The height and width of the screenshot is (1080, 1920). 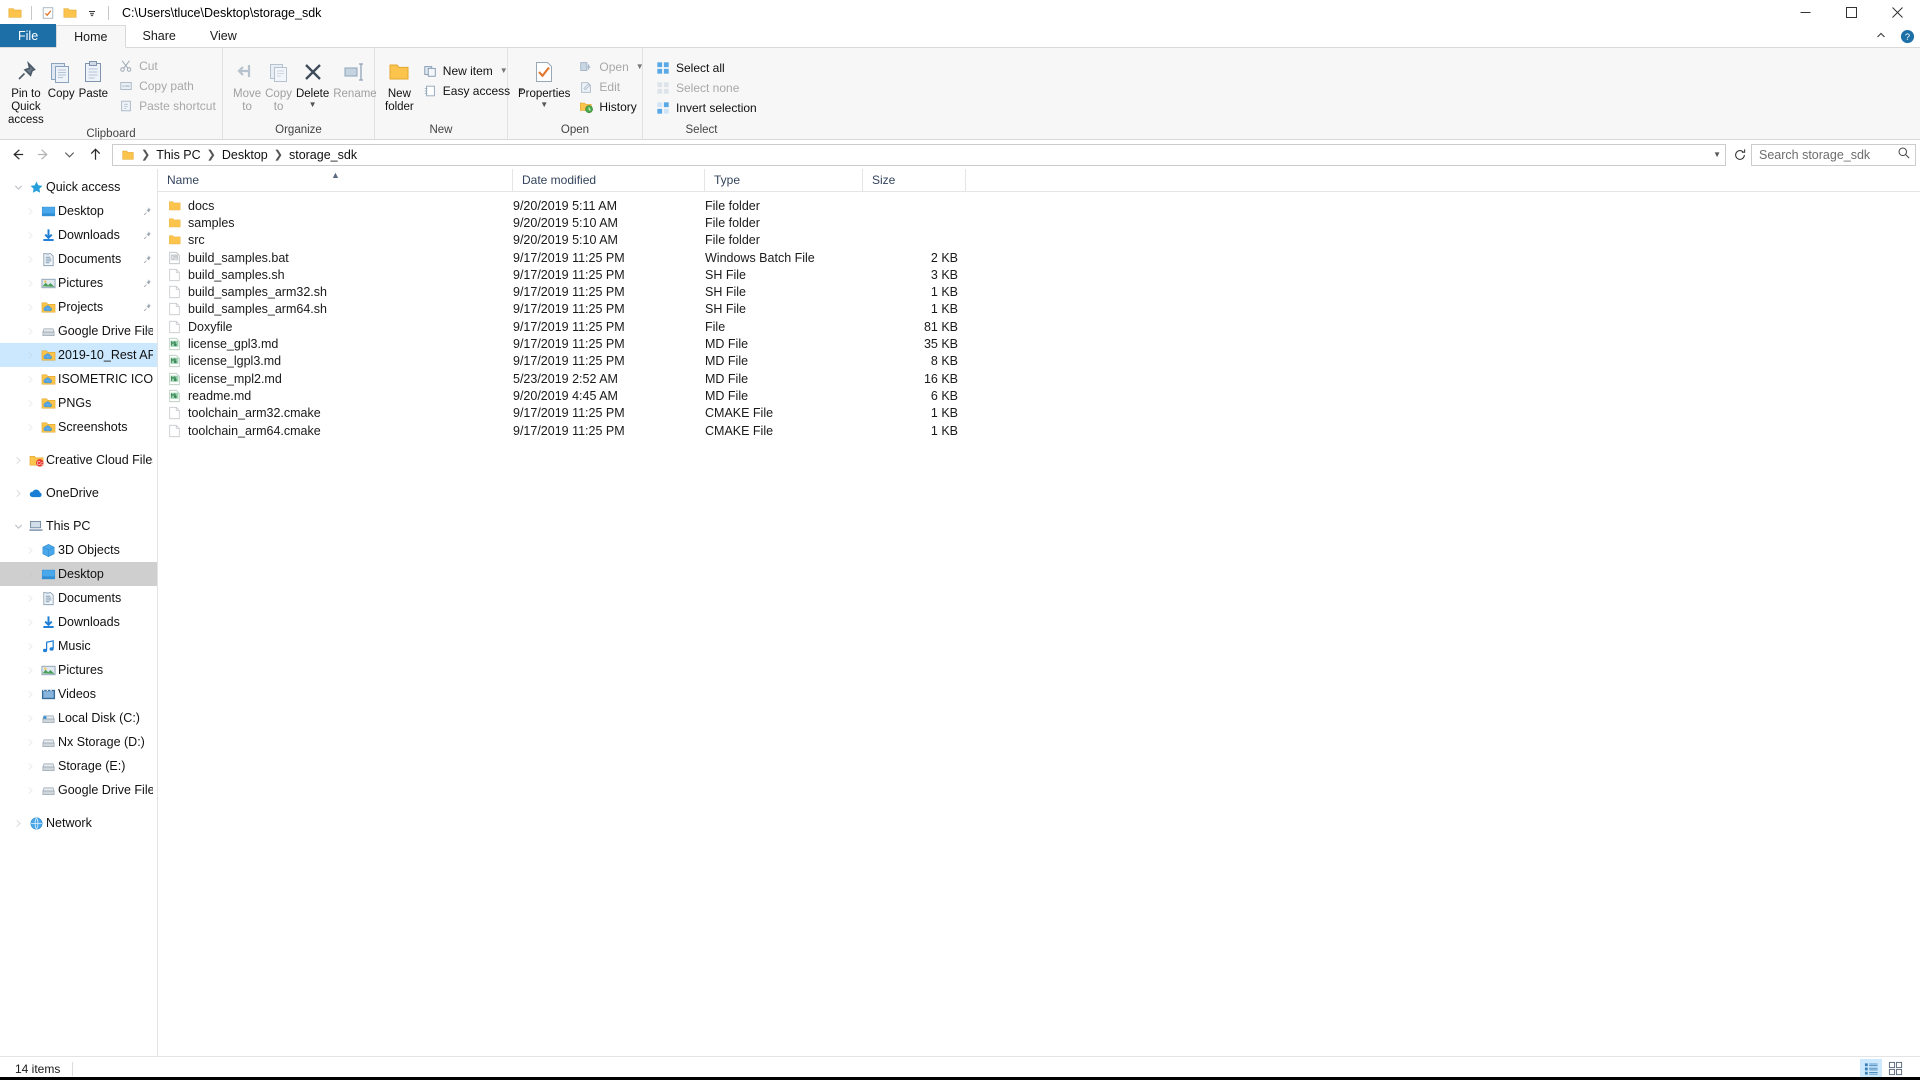 What do you see at coordinates (245, 155) in the screenshot?
I see `breadcrumb-desktop: Desktop` at bounding box center [245, 155].